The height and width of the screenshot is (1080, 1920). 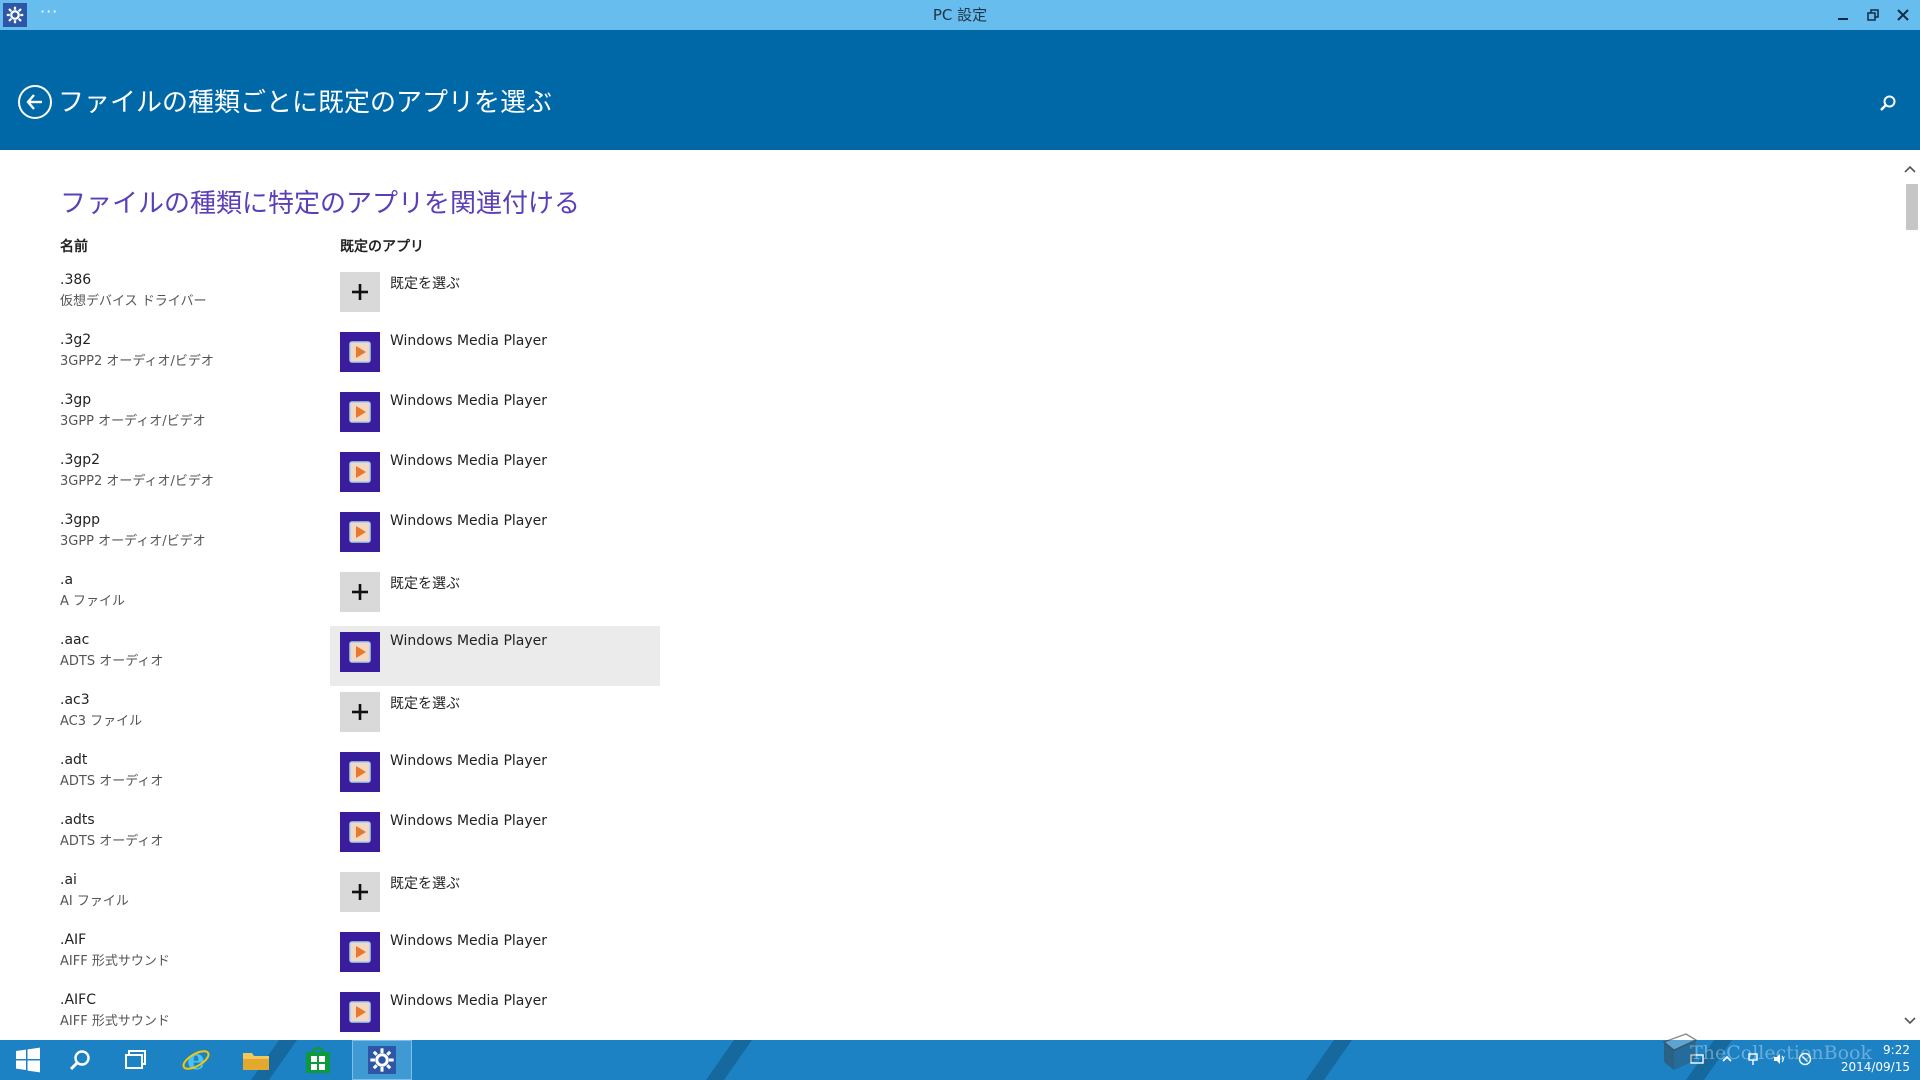 What do you see at coordinates (115, 1021) in the screenshot?
I see `file-type-description: AIFF 形式サウンド` at bounding box center [115, 1021].